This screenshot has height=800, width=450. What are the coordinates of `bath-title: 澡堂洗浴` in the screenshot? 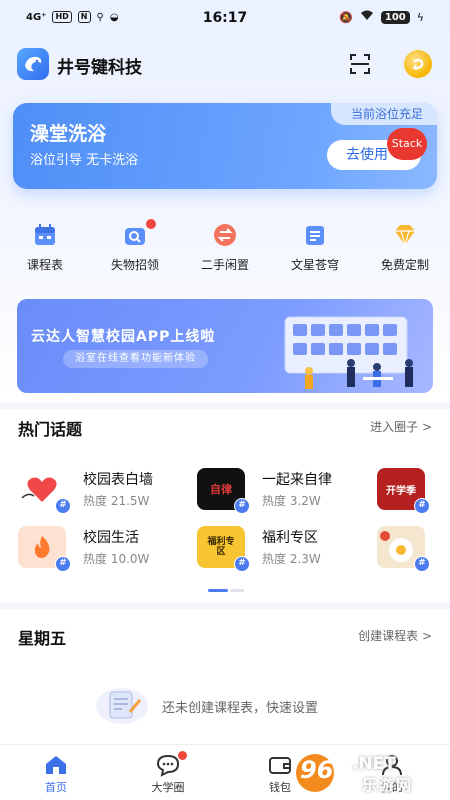 It's located at (68, 134).